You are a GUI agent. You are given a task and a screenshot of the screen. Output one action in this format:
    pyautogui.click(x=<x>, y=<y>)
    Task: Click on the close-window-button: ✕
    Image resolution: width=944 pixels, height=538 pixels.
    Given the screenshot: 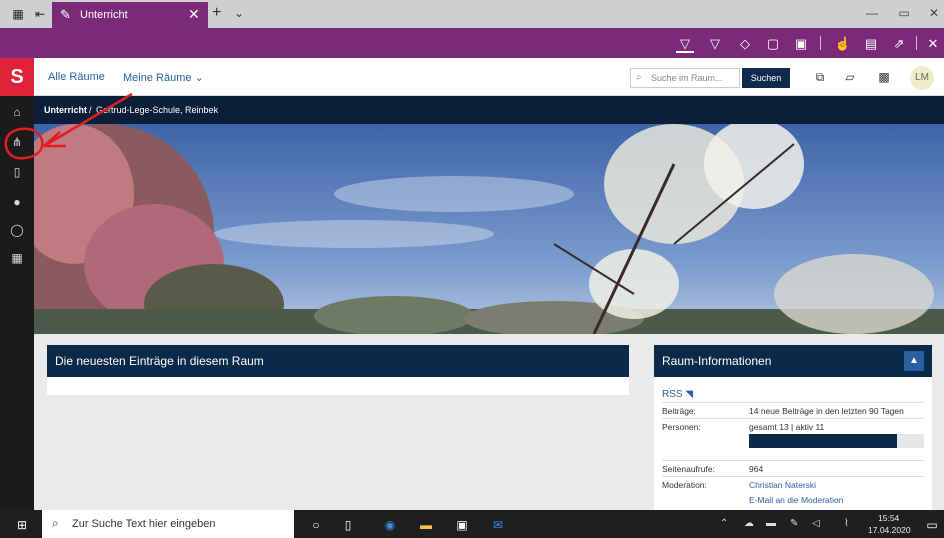 What is the action you would take?
    pyautogui.click(x=934, y=13)
    